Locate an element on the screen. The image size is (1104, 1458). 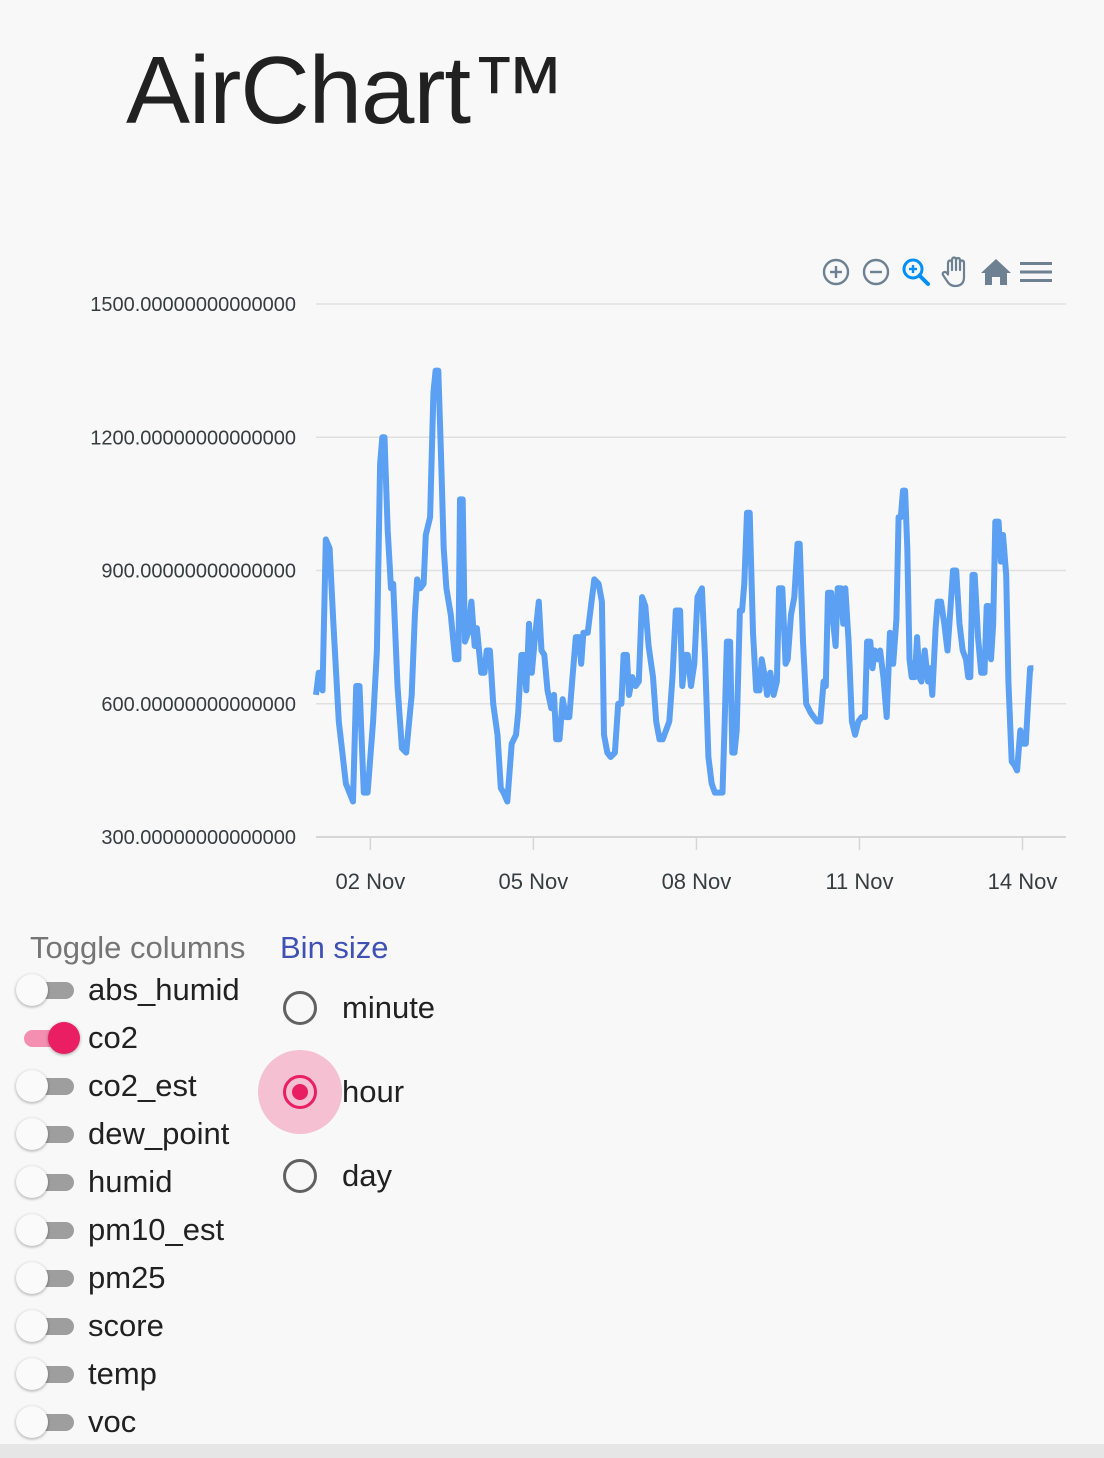
x-tick-label: 02 Nov is located at coordinates (370, 881).